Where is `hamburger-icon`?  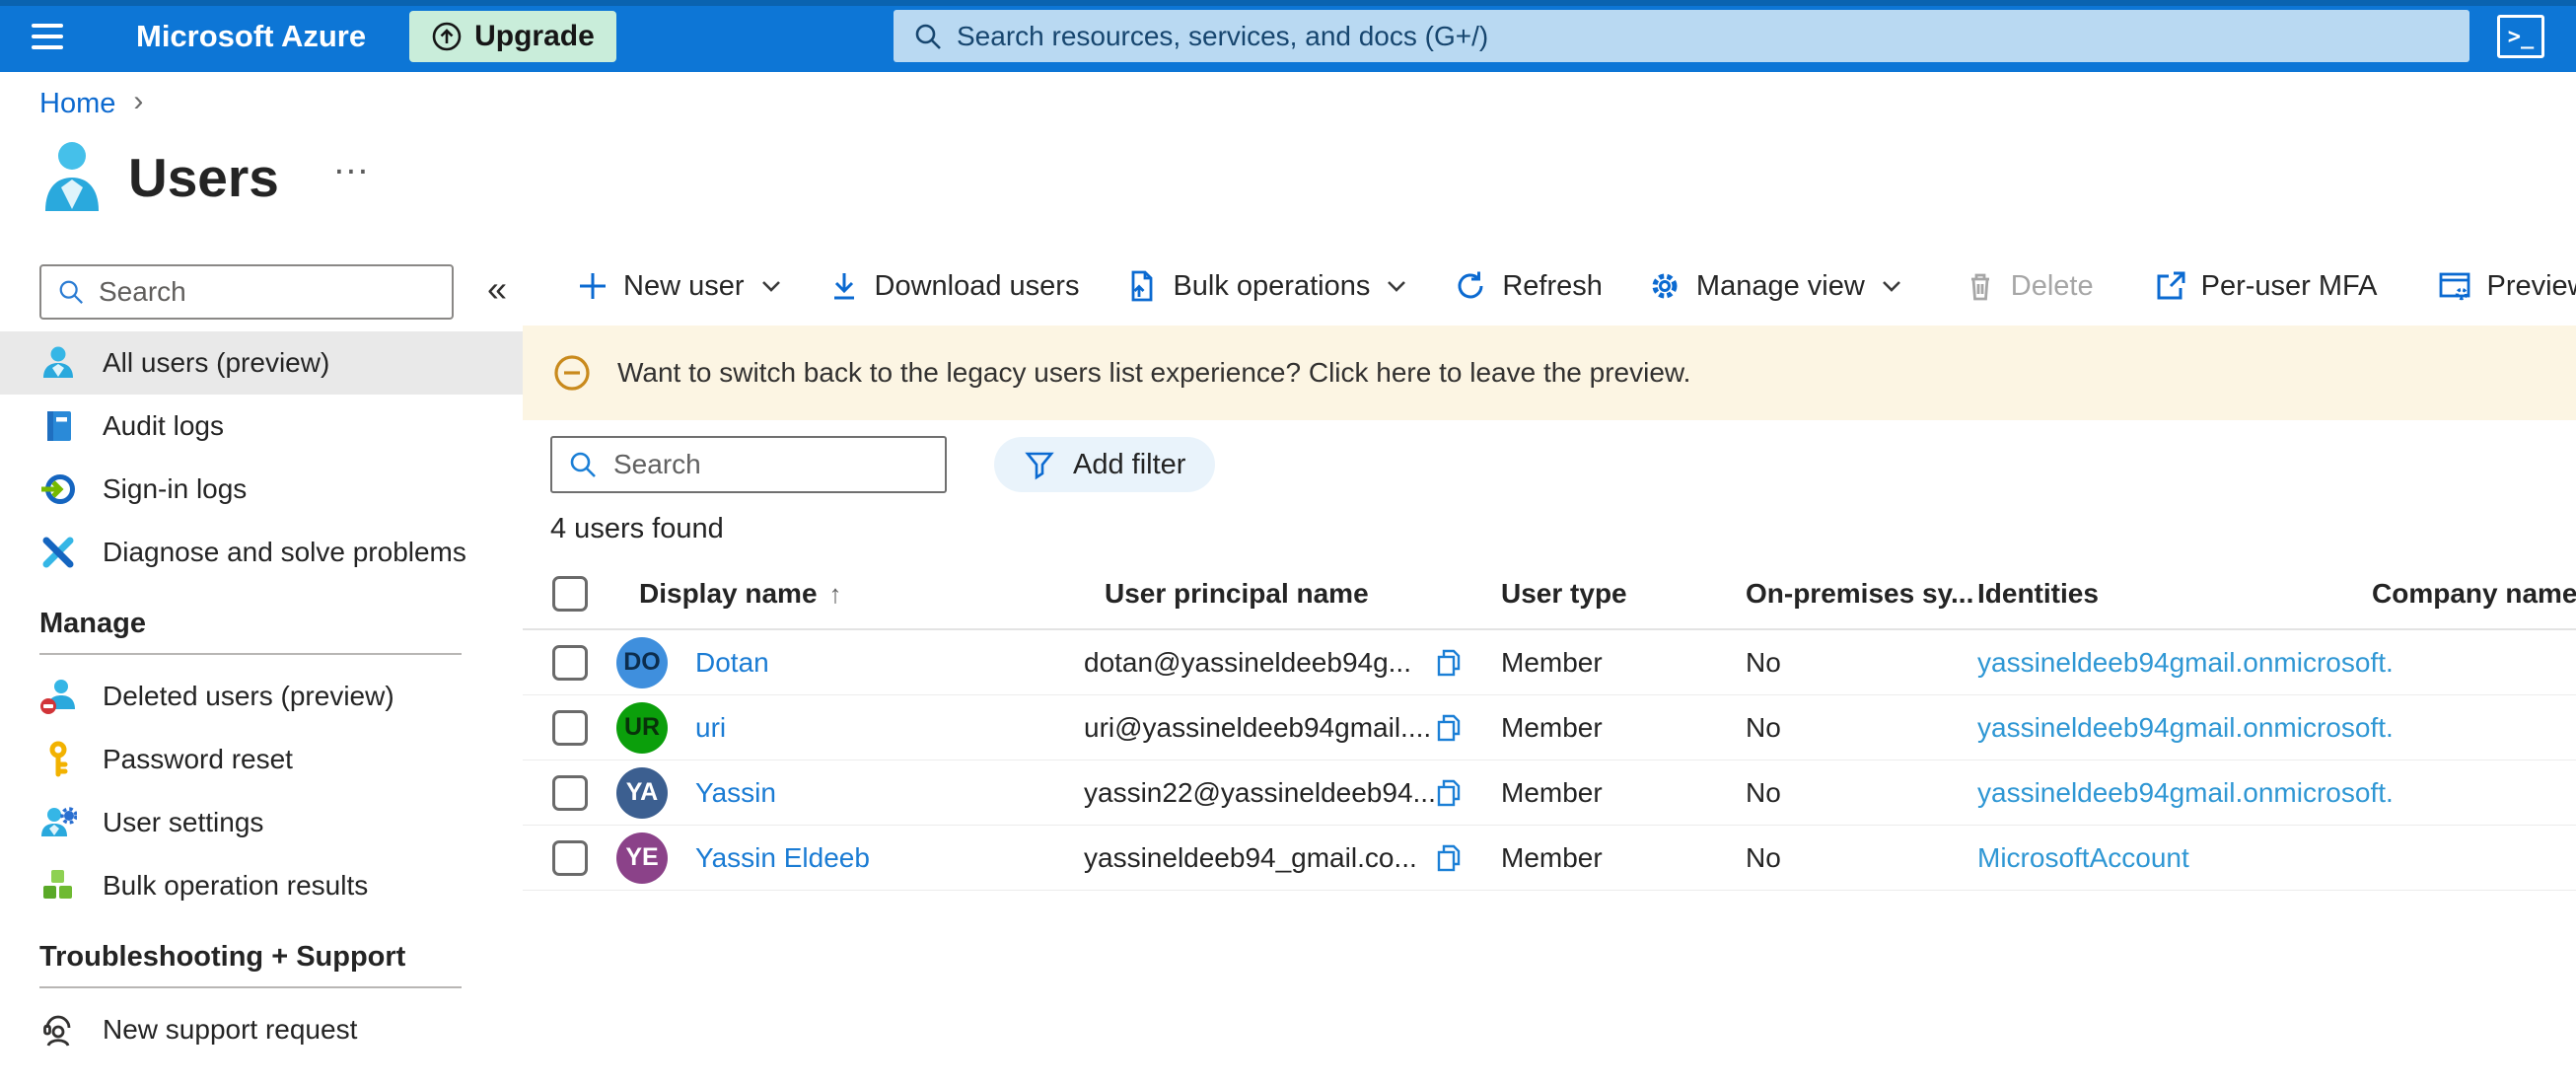 hamburger-icon is located at coordinates (47, 25).